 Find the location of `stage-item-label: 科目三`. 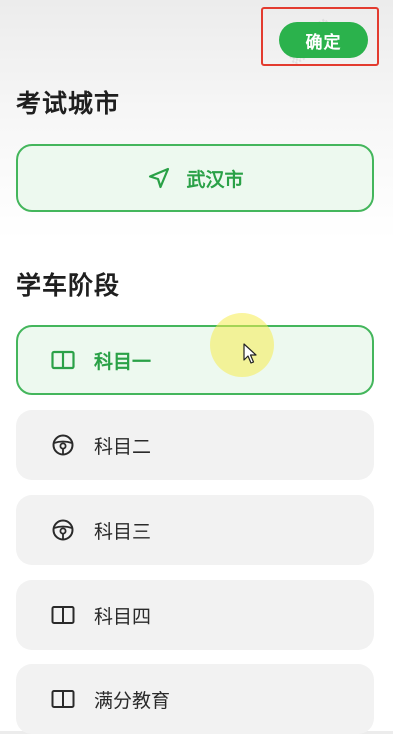

stage-item-label: 科目三 is located at coordinates (123, 531).